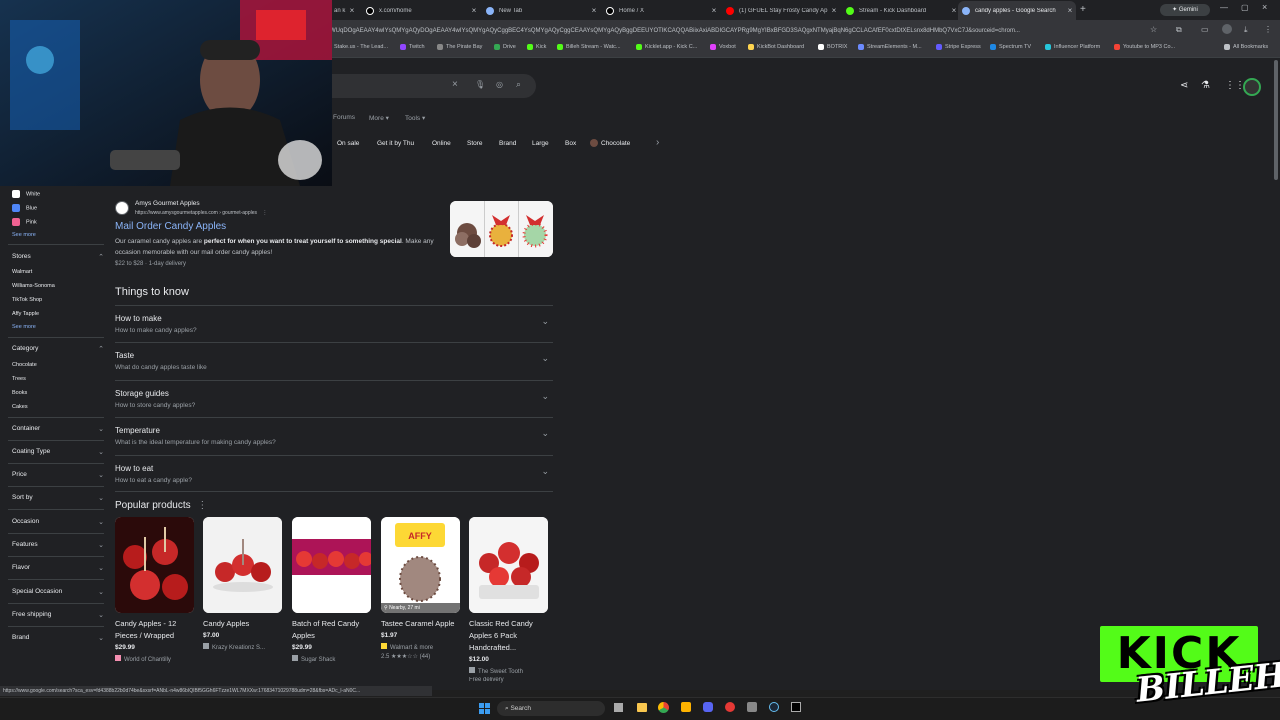 The height and width of the screenshot is (720, 1280). Describe the element at coordinates (499, 84) in the screenshot. I see `lens-icon: ◎` at that location.